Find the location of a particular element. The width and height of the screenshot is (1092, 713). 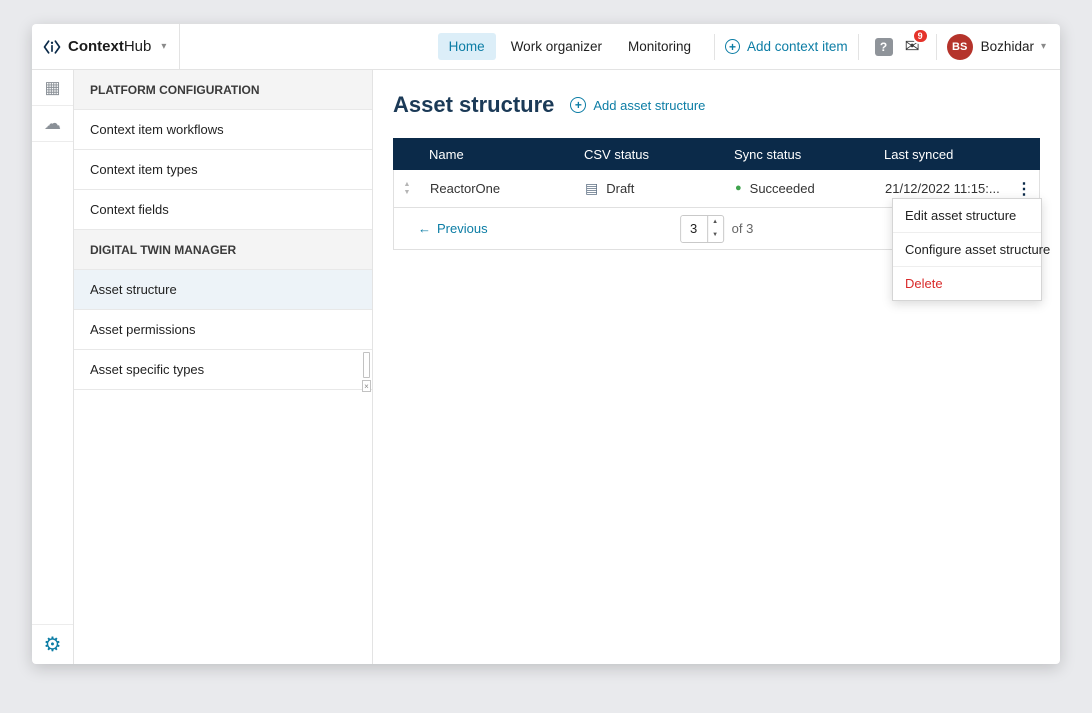

sidebar-item-context-item-workflows: Context item workflows is located at coordinates (223, 130).